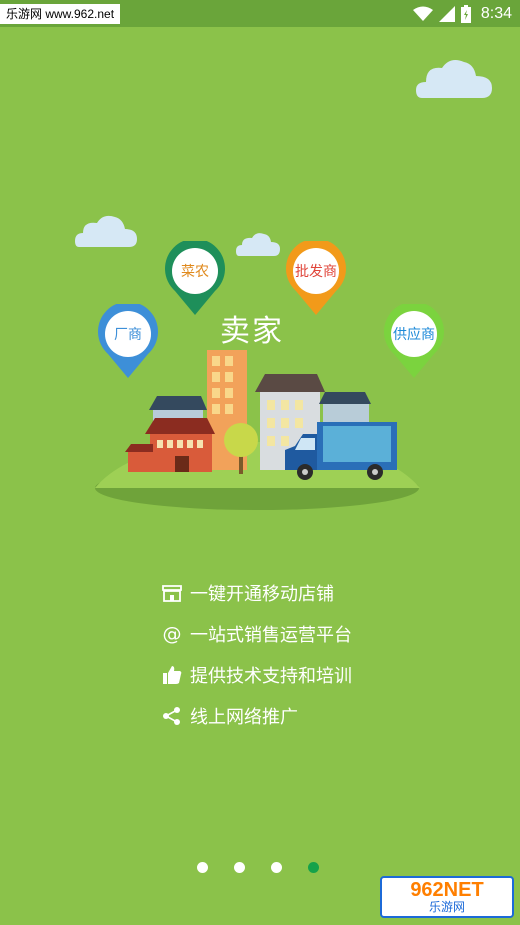 This screenshot has width=520, height=925. I want to click on battery-icon, so click(465, 13).